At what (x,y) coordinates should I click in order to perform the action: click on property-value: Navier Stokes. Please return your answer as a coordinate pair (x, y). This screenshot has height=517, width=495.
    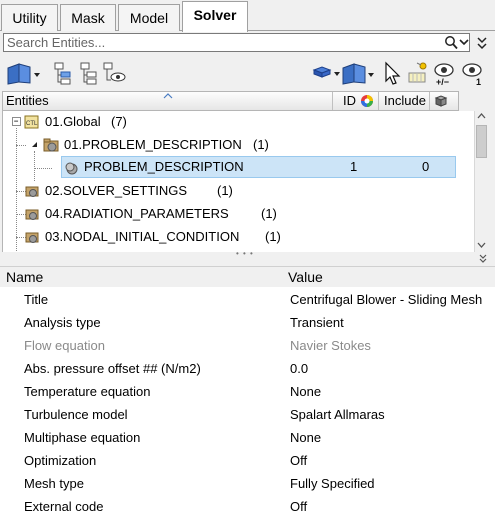
    Looking at the image, I should click on (330, 345).